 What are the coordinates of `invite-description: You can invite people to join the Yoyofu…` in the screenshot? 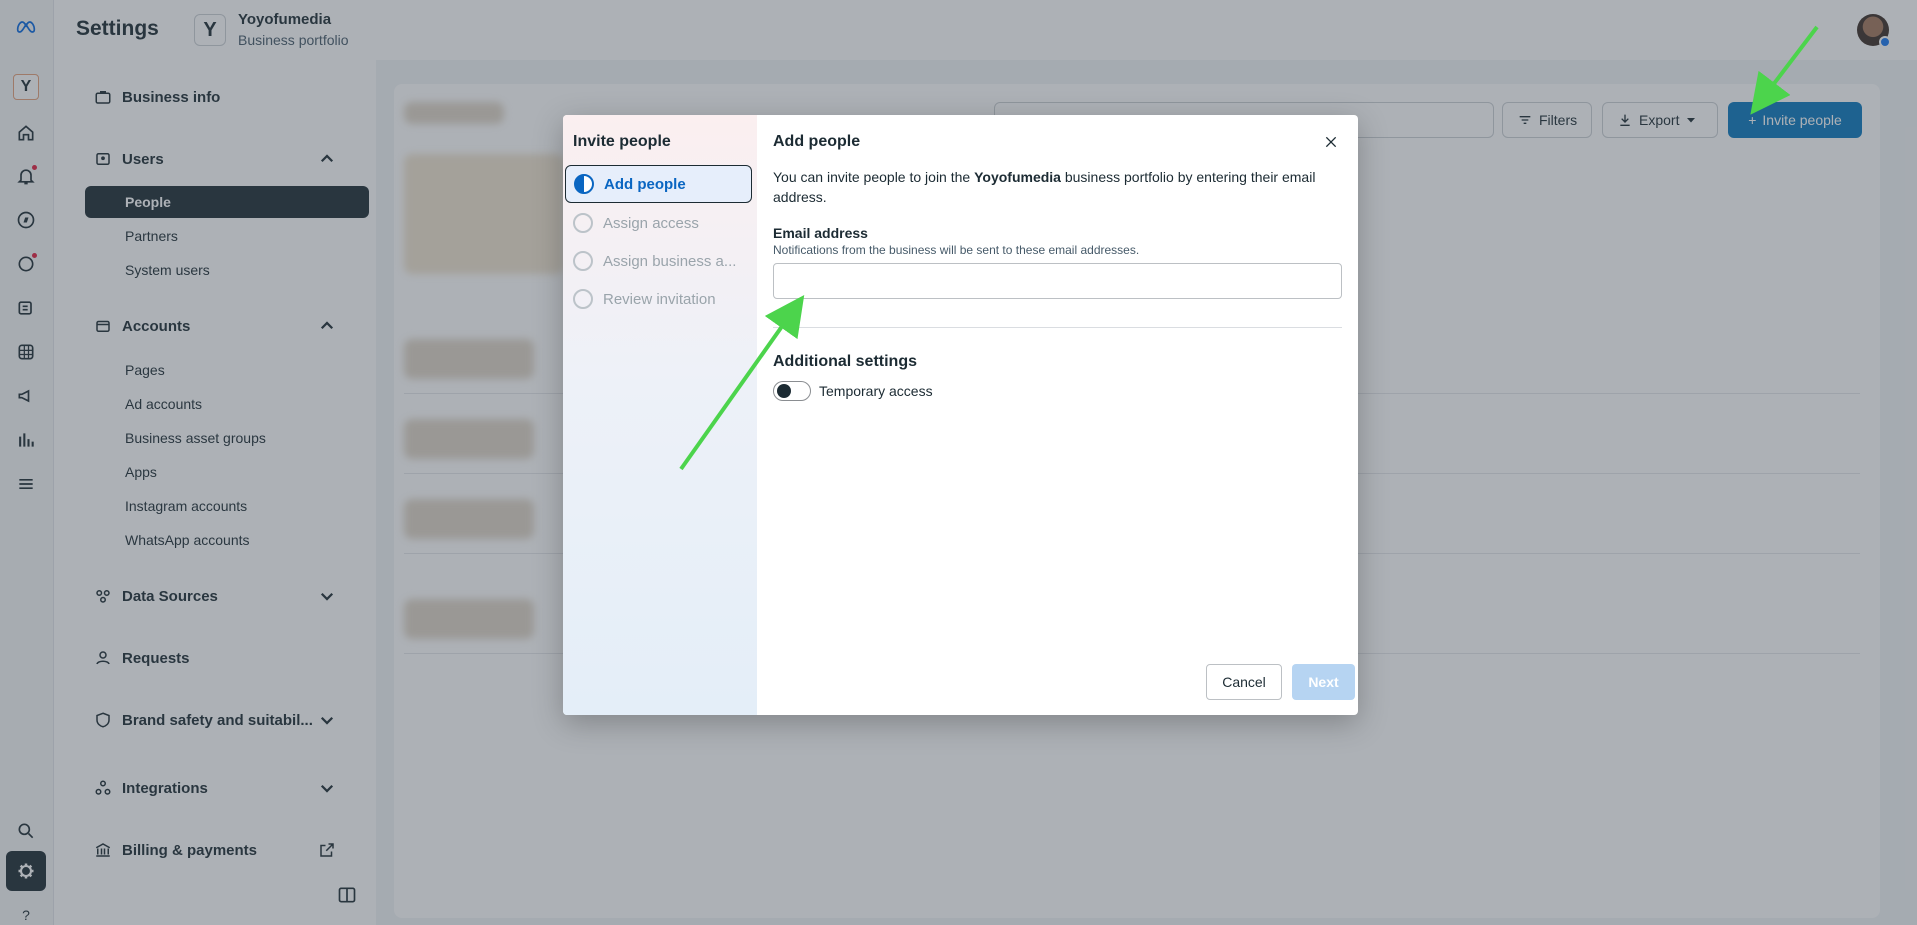 It's located at (1058, 187).